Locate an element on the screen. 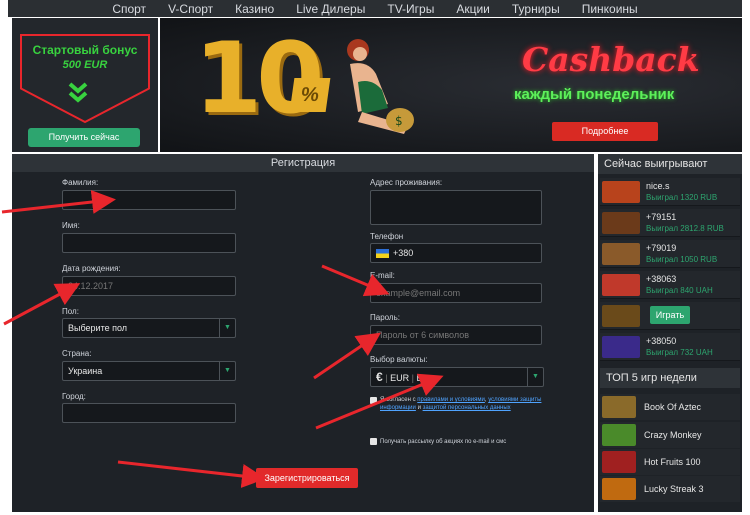  top-game-item: Lucky Streak 3 is located at coordinates (670, 489).